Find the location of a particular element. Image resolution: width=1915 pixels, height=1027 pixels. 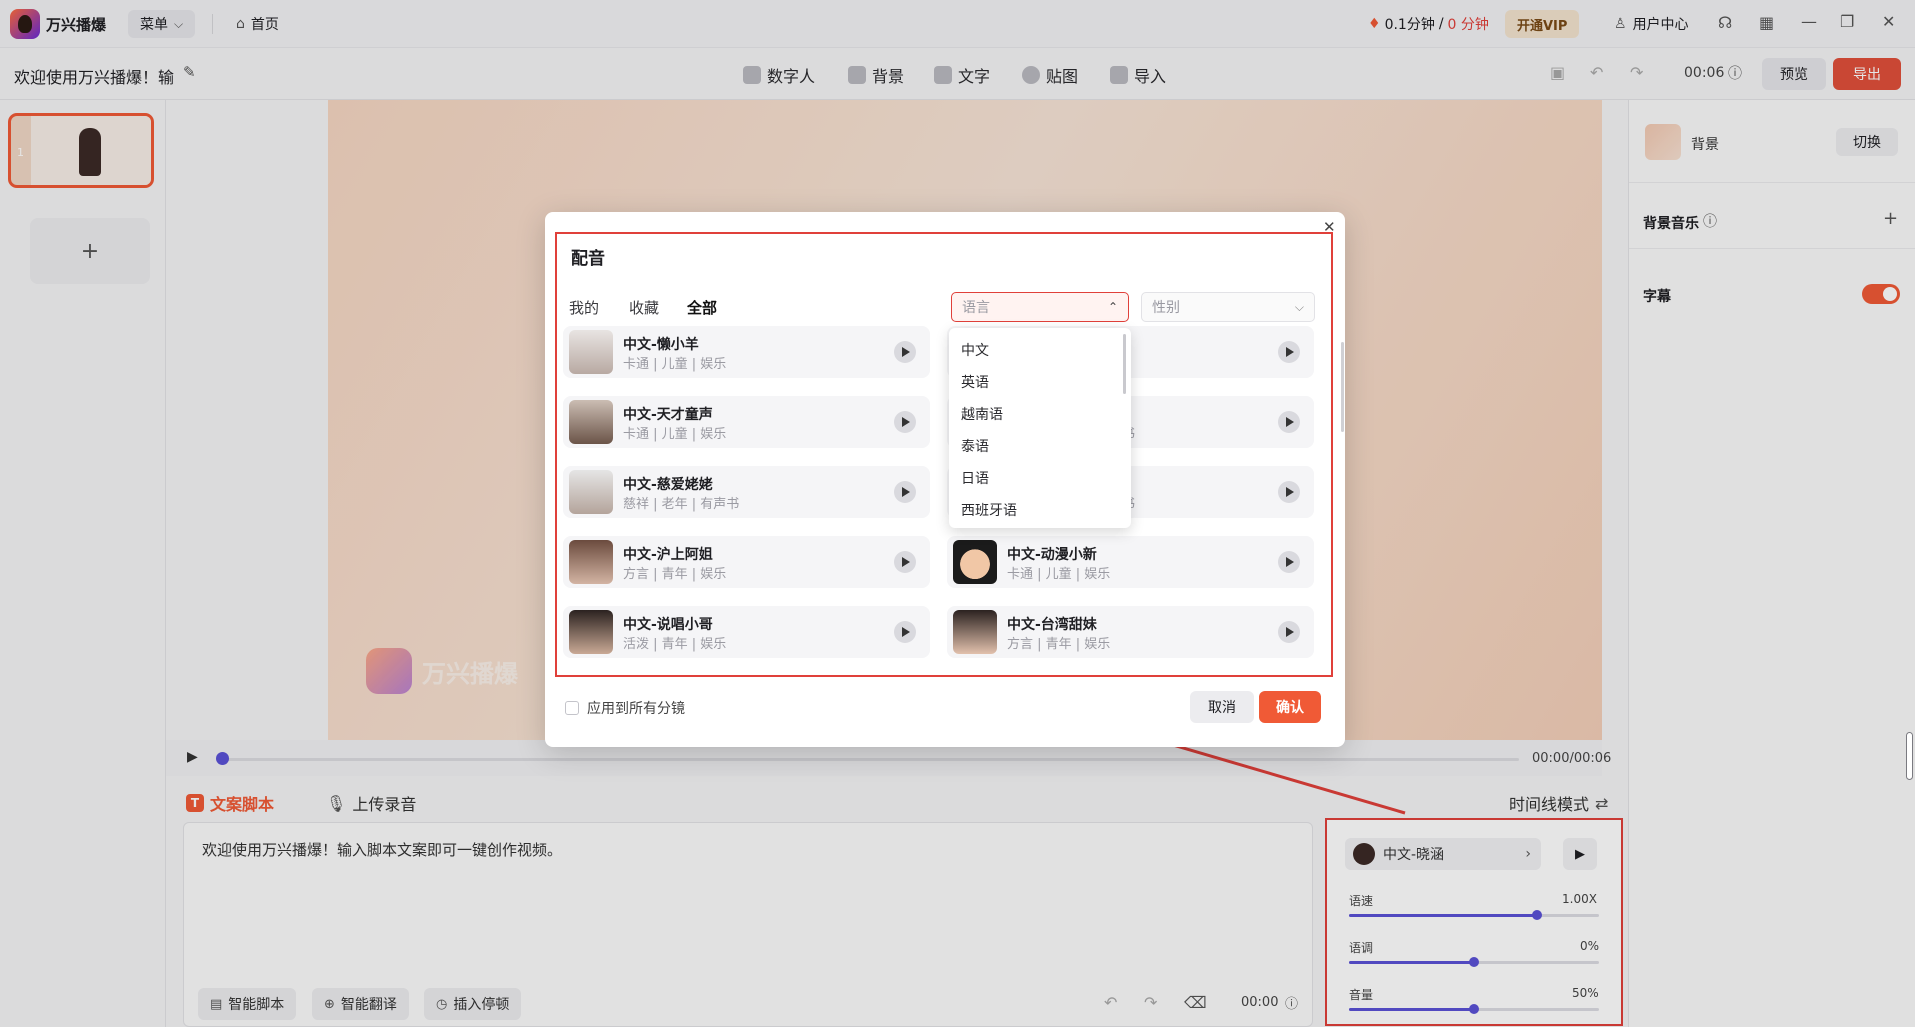

dropdown-item: 英语 is located at coordinates (1040, 382).